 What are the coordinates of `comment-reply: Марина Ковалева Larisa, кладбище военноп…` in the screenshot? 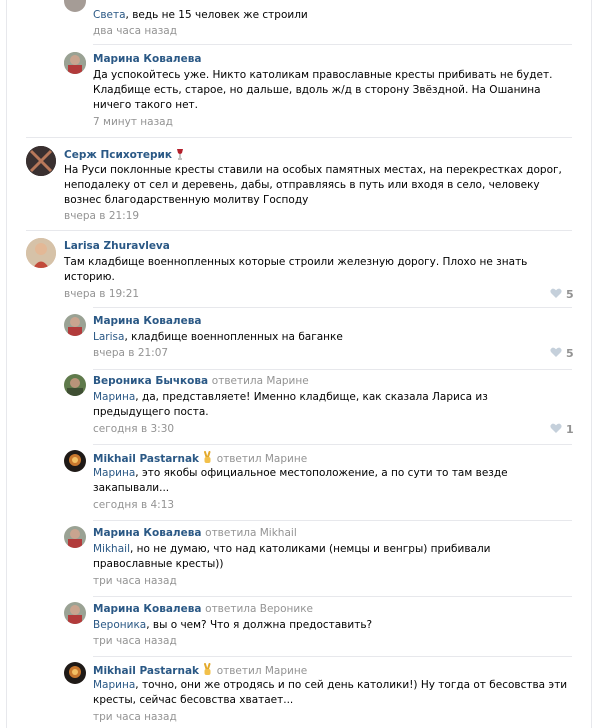 It's located at (319, 340).